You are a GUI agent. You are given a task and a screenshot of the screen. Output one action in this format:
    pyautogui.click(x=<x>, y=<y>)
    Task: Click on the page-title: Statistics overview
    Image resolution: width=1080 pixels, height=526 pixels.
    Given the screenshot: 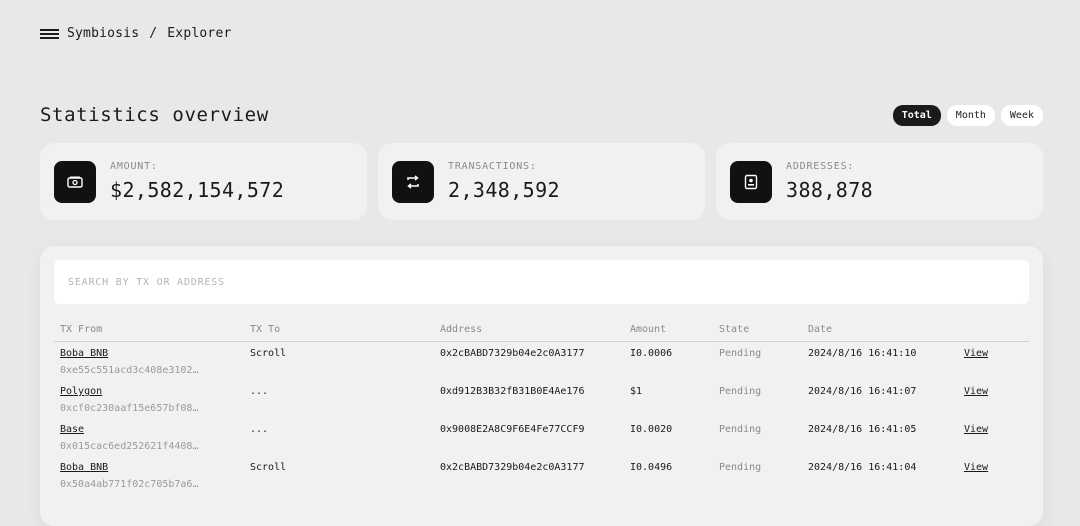 What is the action you would take?
    pyautogui.click(x=154, y=115)
    